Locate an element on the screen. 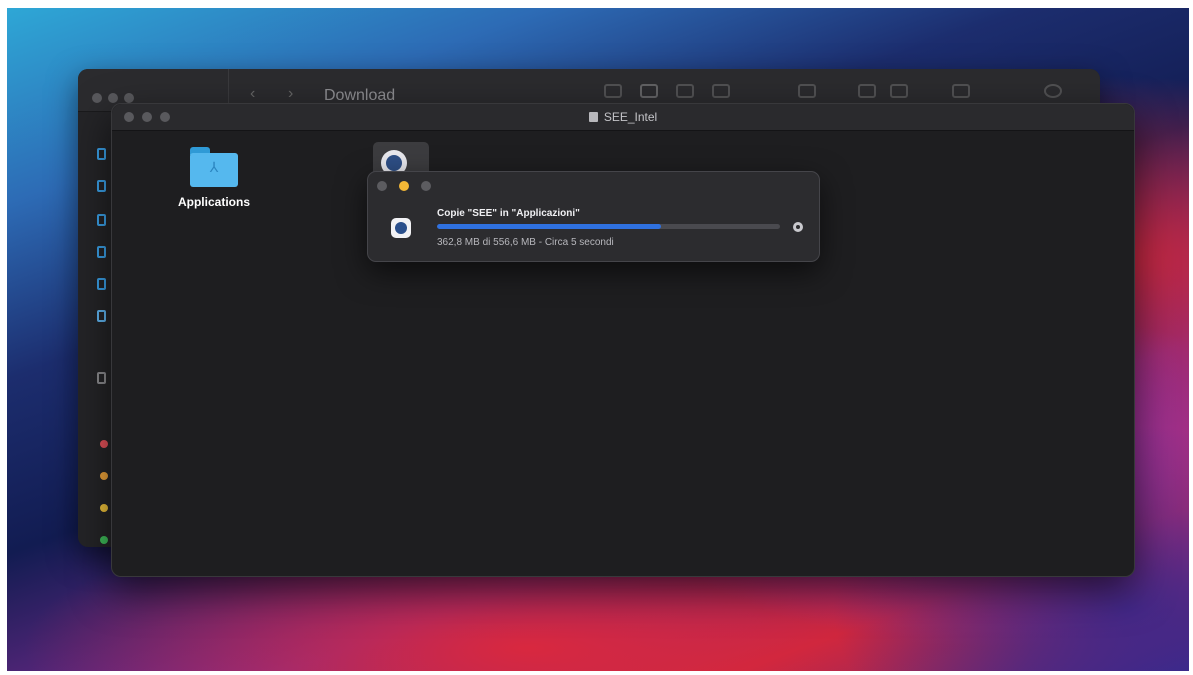 This screenshot has height=675, width=1193. cancel-copy-button is located at coordinates (798, 227).